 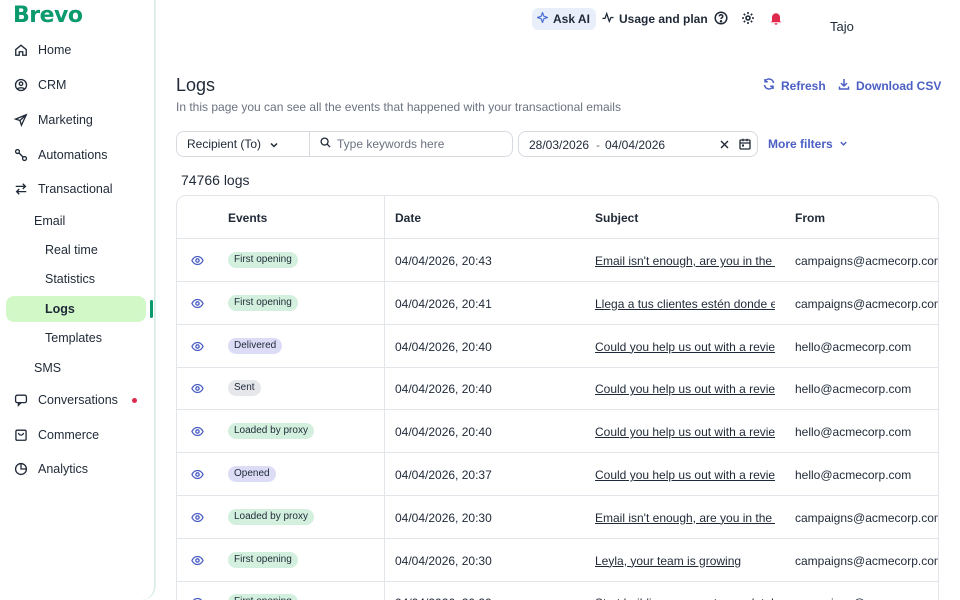 I want to click on column-header-subject: Subject, so click(x=616, y=218).